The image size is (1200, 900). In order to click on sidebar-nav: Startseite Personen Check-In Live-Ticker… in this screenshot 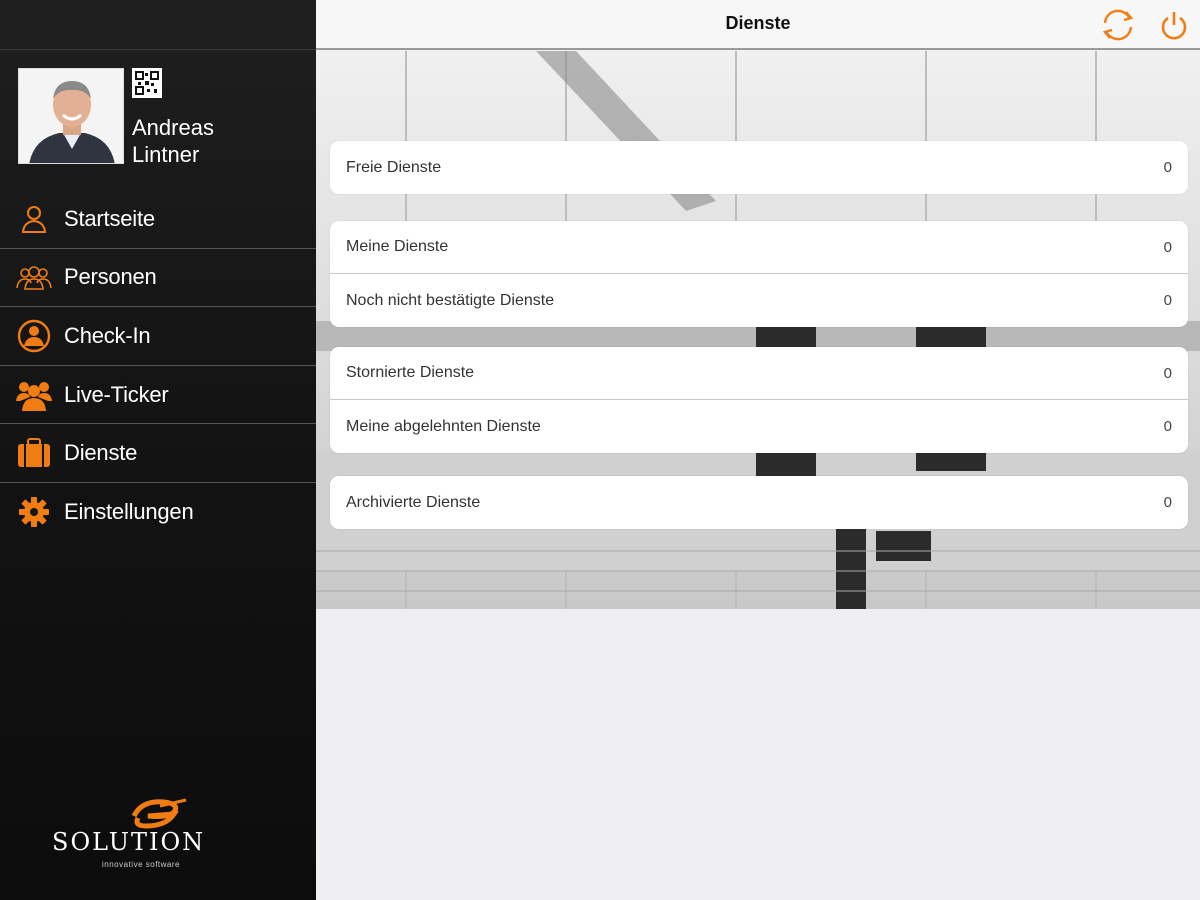, I will do `click(158, 366)`.